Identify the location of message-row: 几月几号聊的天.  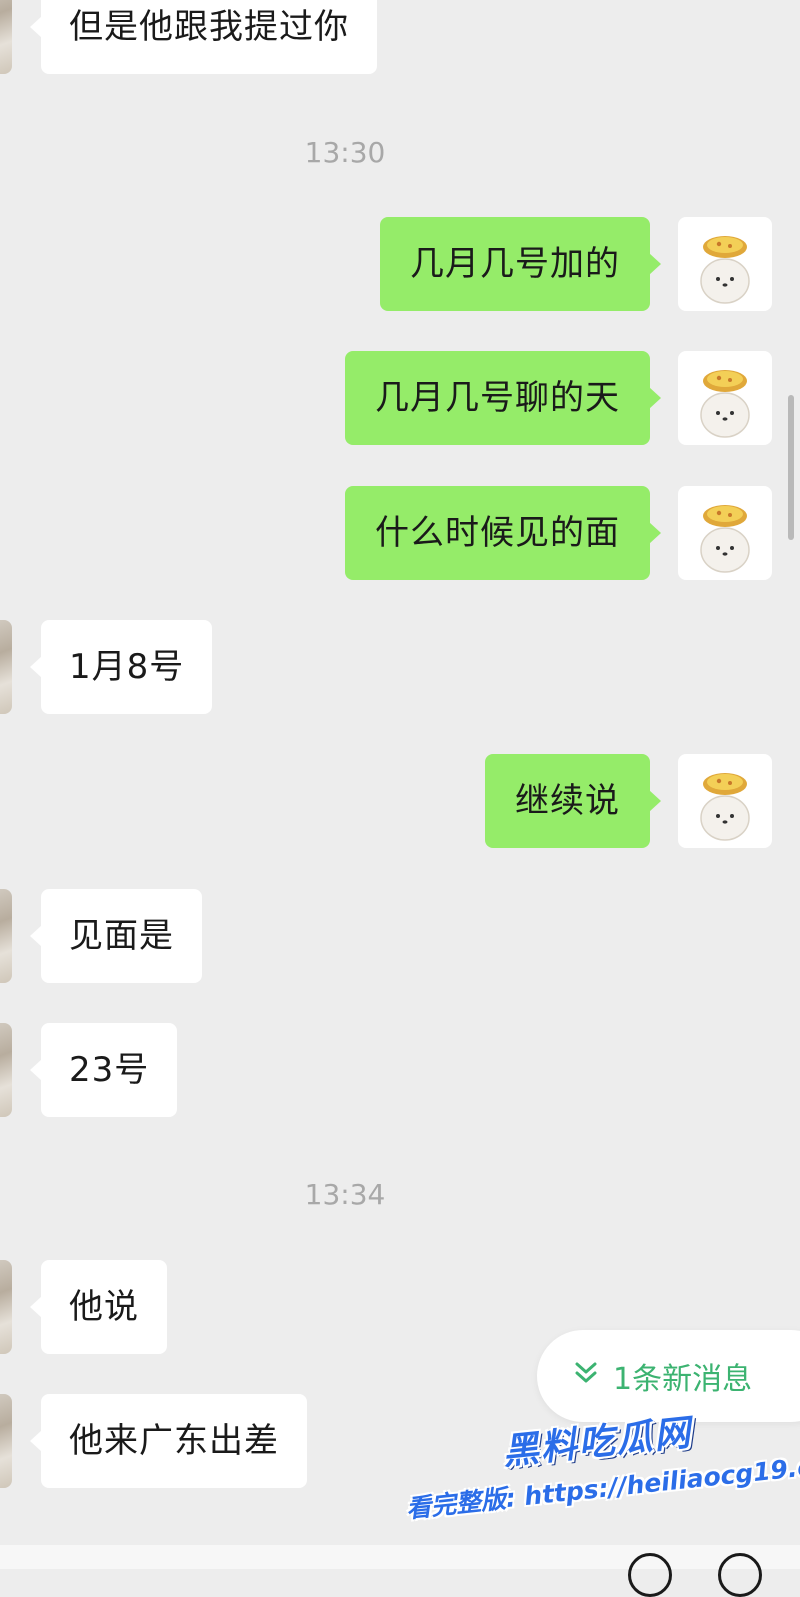
(400, 398).